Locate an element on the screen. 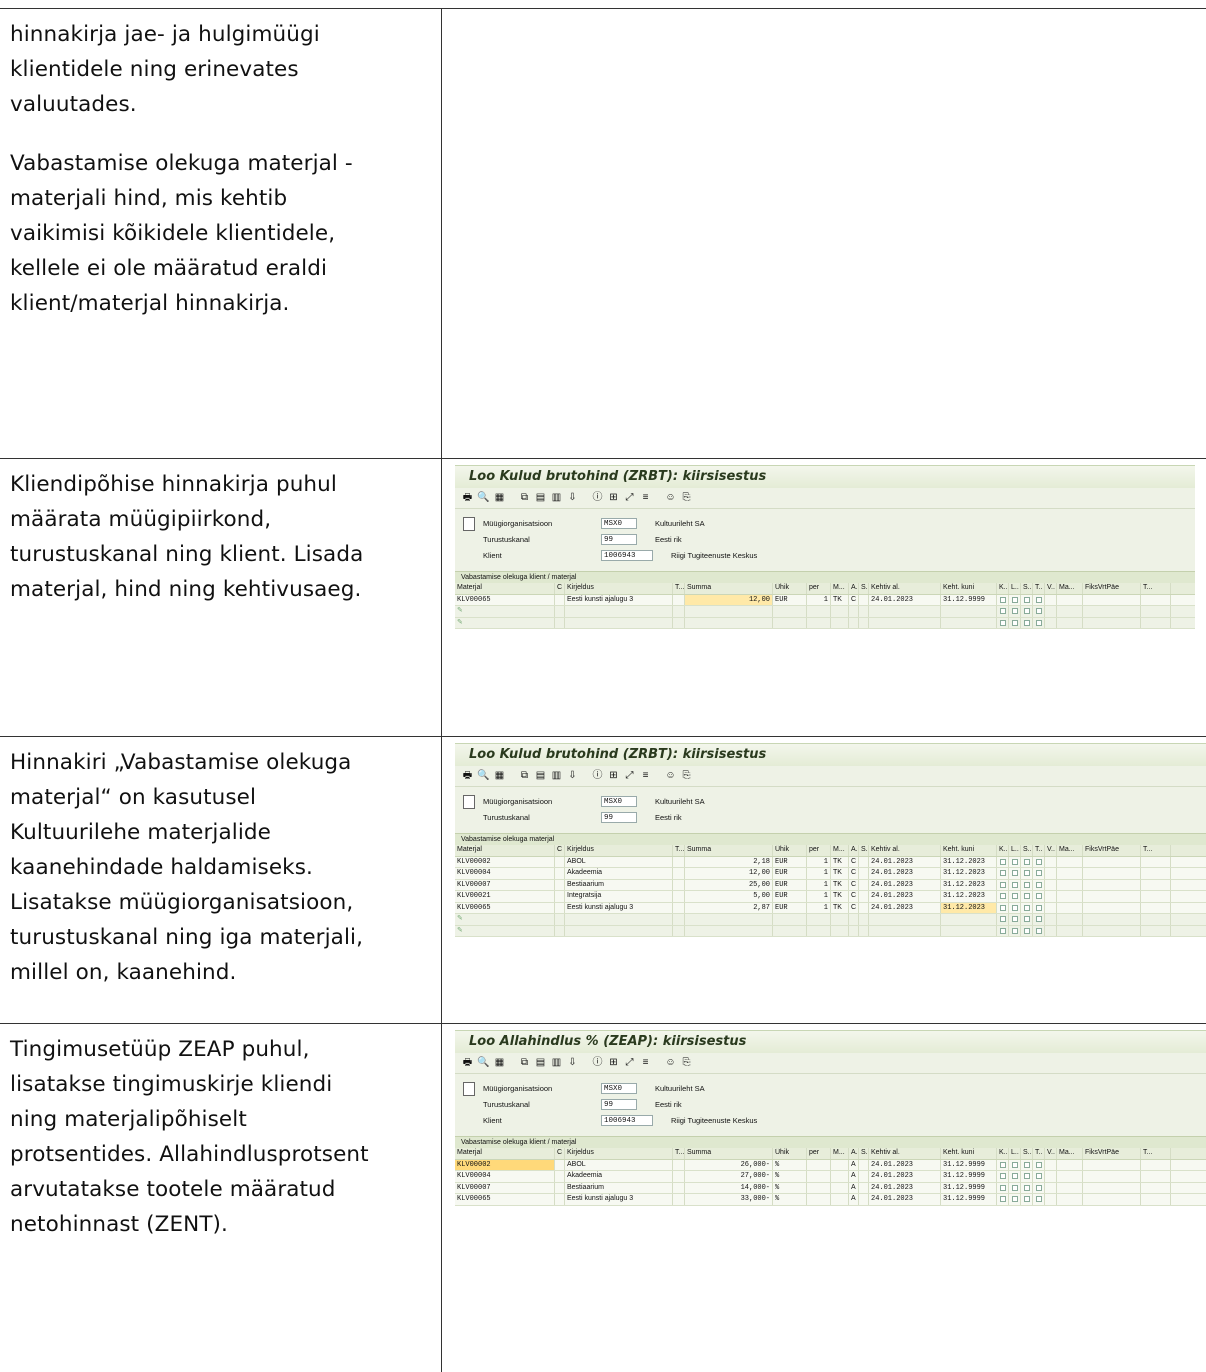 The image size is (1206, 1372). grid-cell-empty: ✎ is located at coordinates (505, 919).